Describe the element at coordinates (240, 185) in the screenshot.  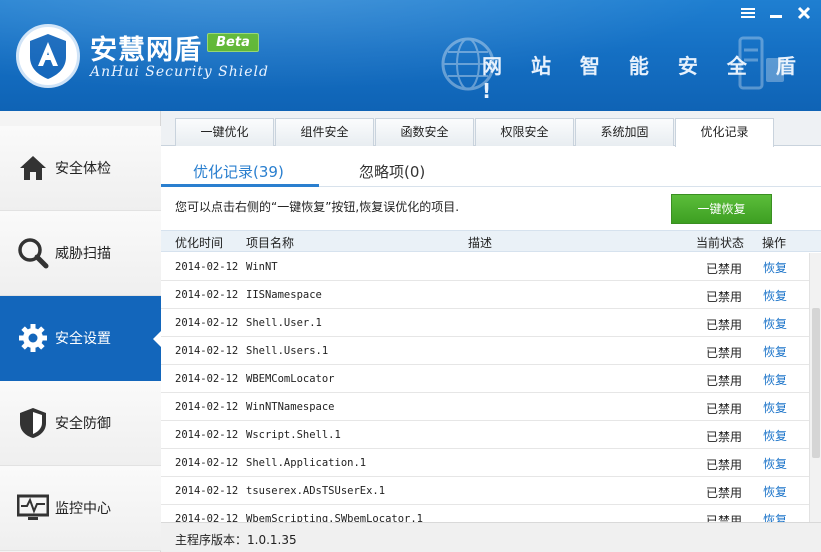
I see `subtab-underline` at that location.